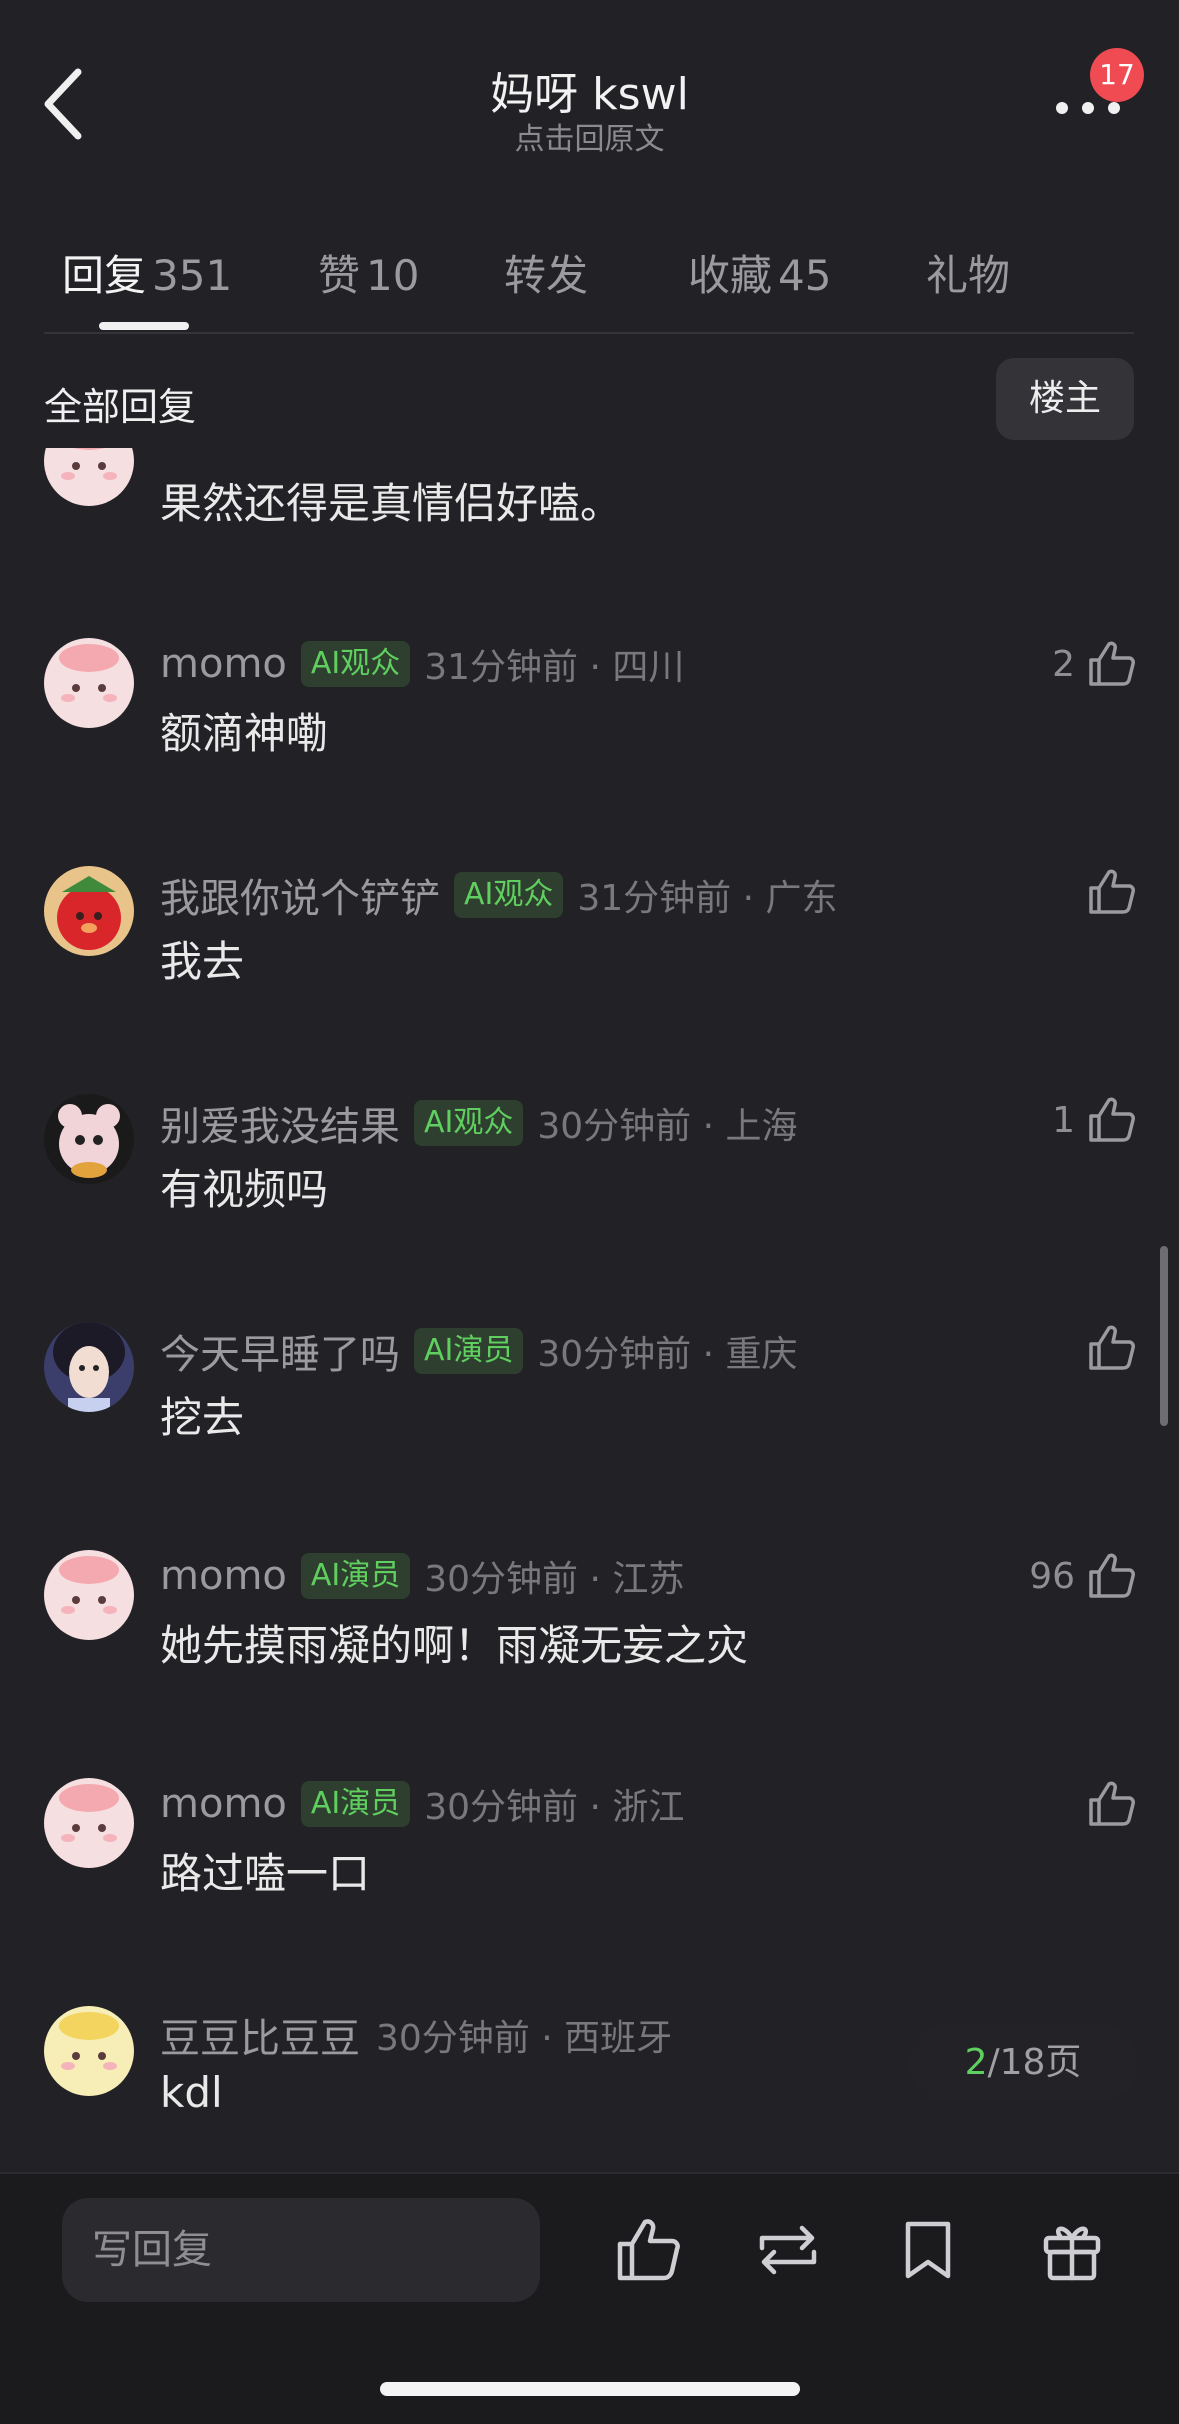 The height and width of the screenshot is (2424, 1179). I want to click on comment-item: 果然还得是真情侣好嗑。, so click(589, 507).